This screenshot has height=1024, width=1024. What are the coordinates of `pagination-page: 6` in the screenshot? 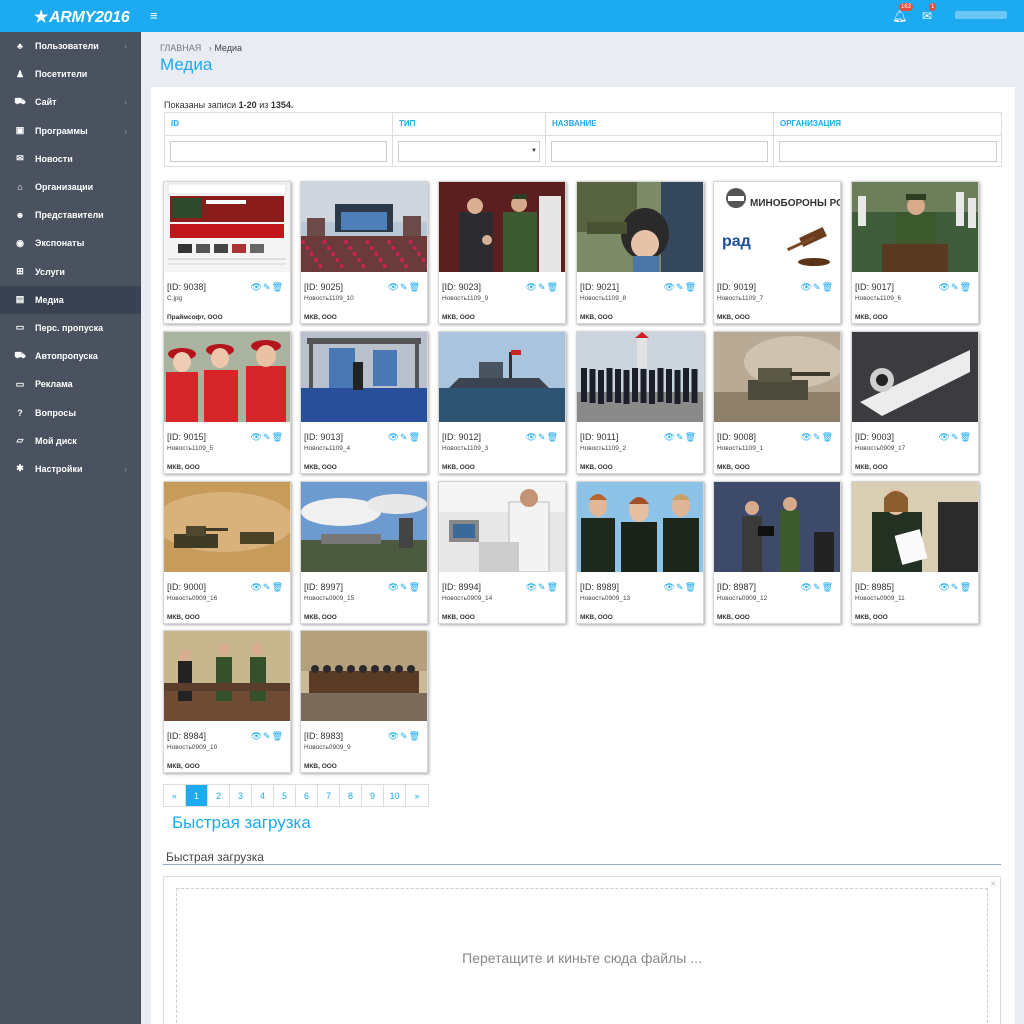 It's located at (307, 795).